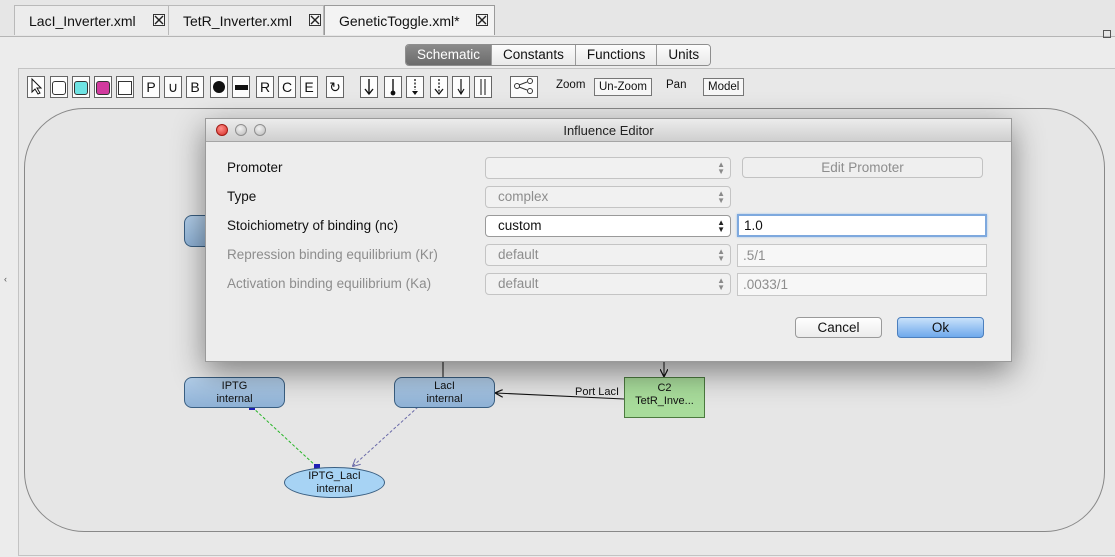 The width and height of the screenshot is (1115, 557). What do you see at coordinates (518, 283) in the screenshot?
I see `activation-select-value: default` at bounding box center [518, 283].